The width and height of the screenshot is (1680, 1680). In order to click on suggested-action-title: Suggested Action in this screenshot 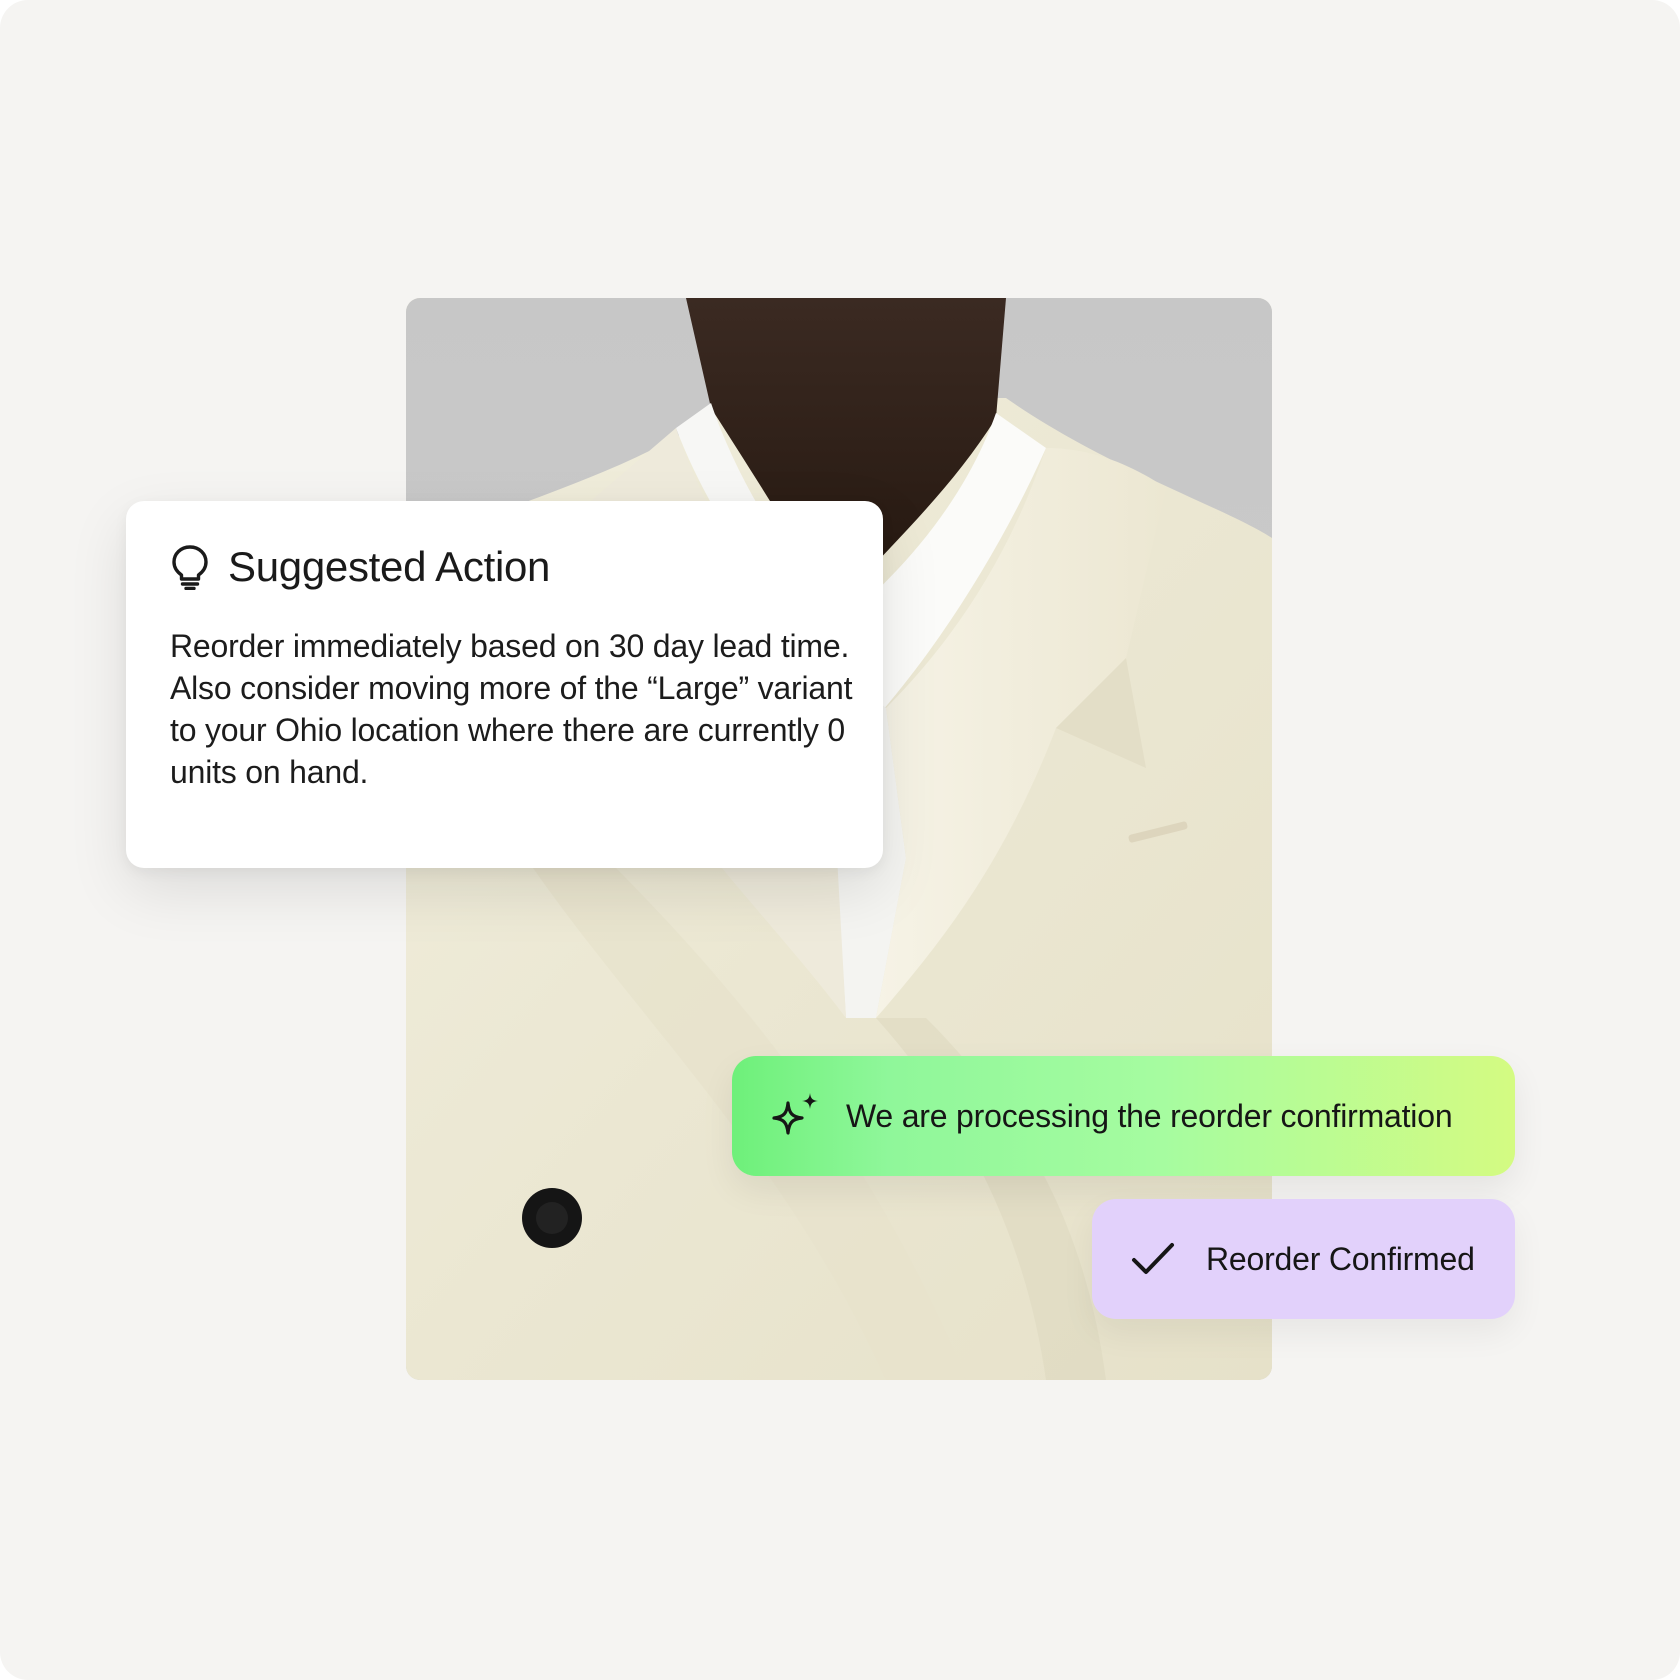, I will do `click(389, 566)`.